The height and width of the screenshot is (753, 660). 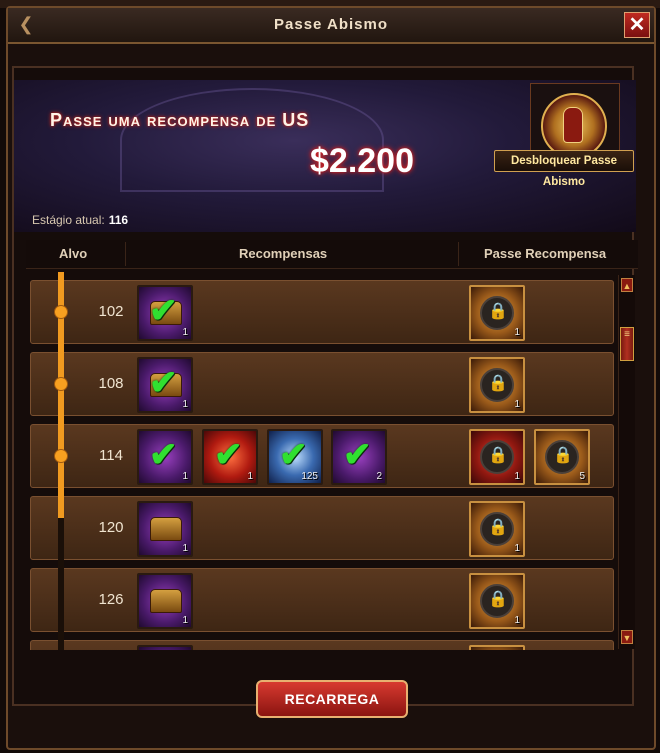 What do you see at coordinates (322, 600) in the screenshot?
I see `reward-row: 126 1 🔒 1` at bounding box center [322, 600].